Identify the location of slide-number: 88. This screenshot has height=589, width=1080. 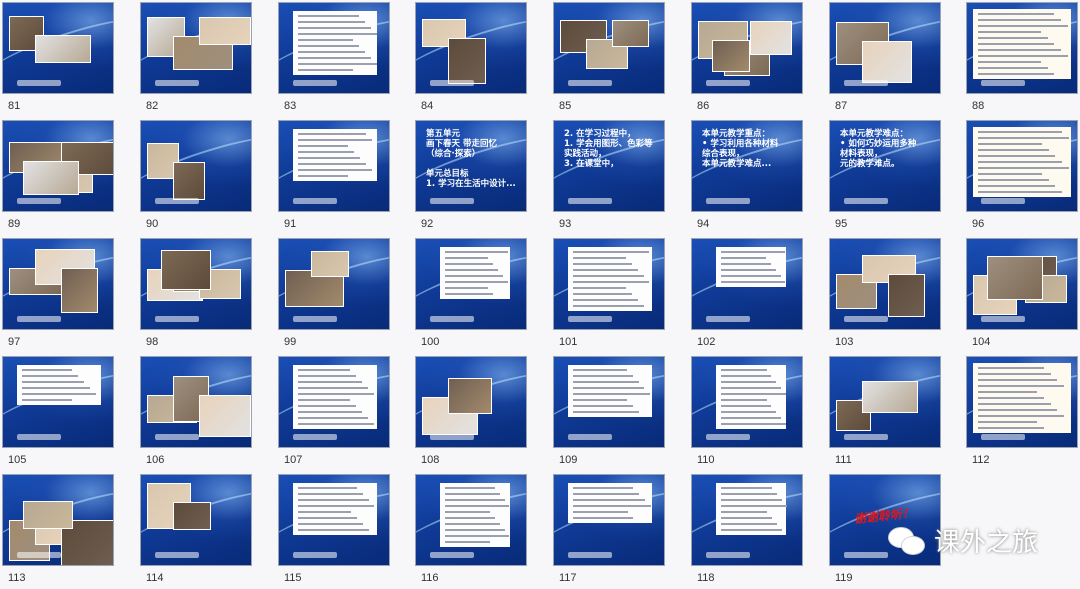
(978, 106).